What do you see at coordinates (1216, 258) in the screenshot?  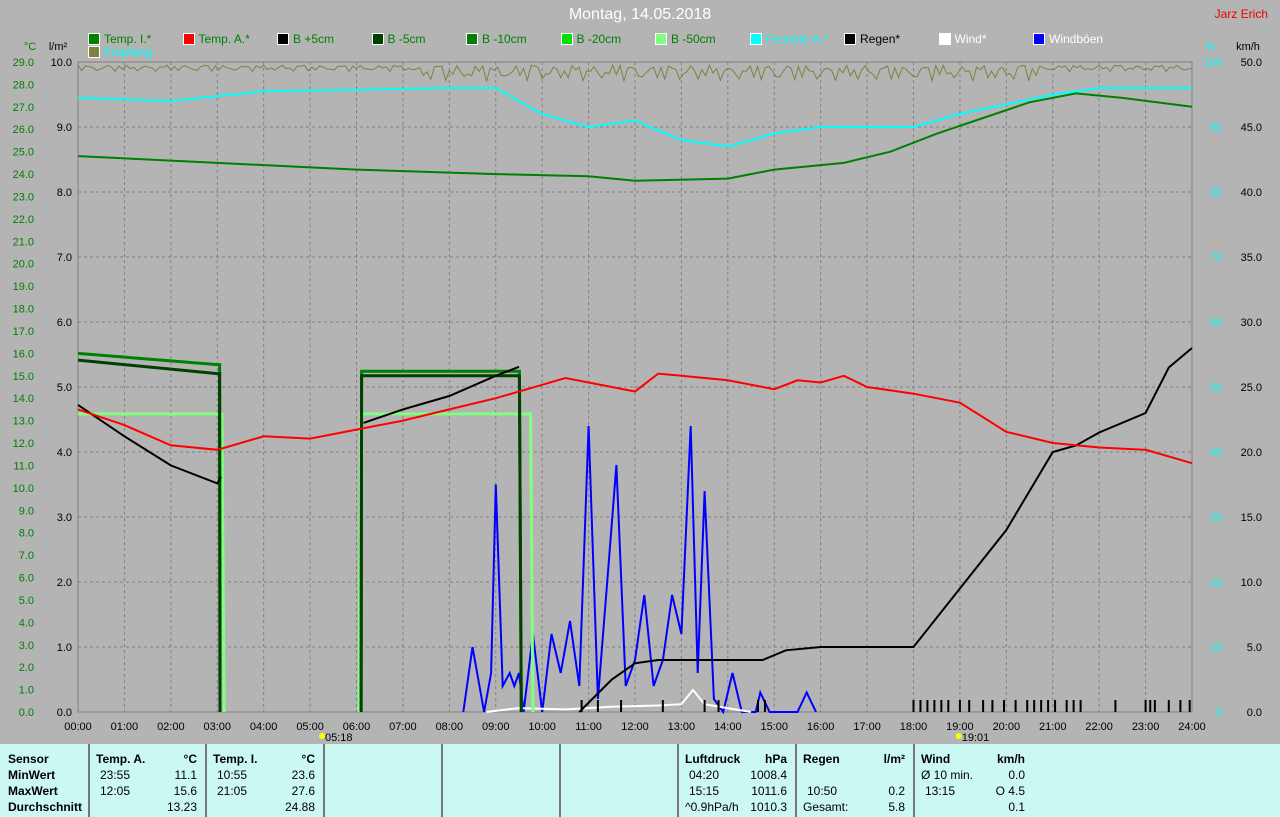 I see `tick-label-hum: 70` at bounding box center [1216, 258].